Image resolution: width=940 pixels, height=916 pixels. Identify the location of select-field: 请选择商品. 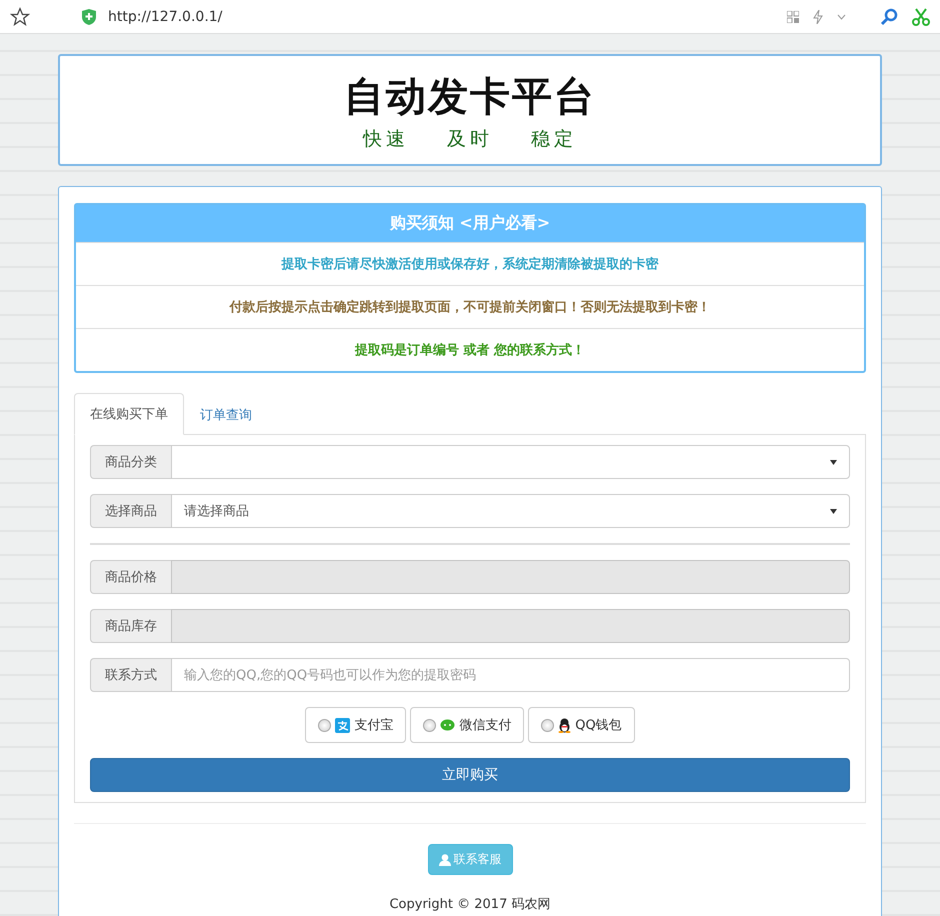
(510, 511).